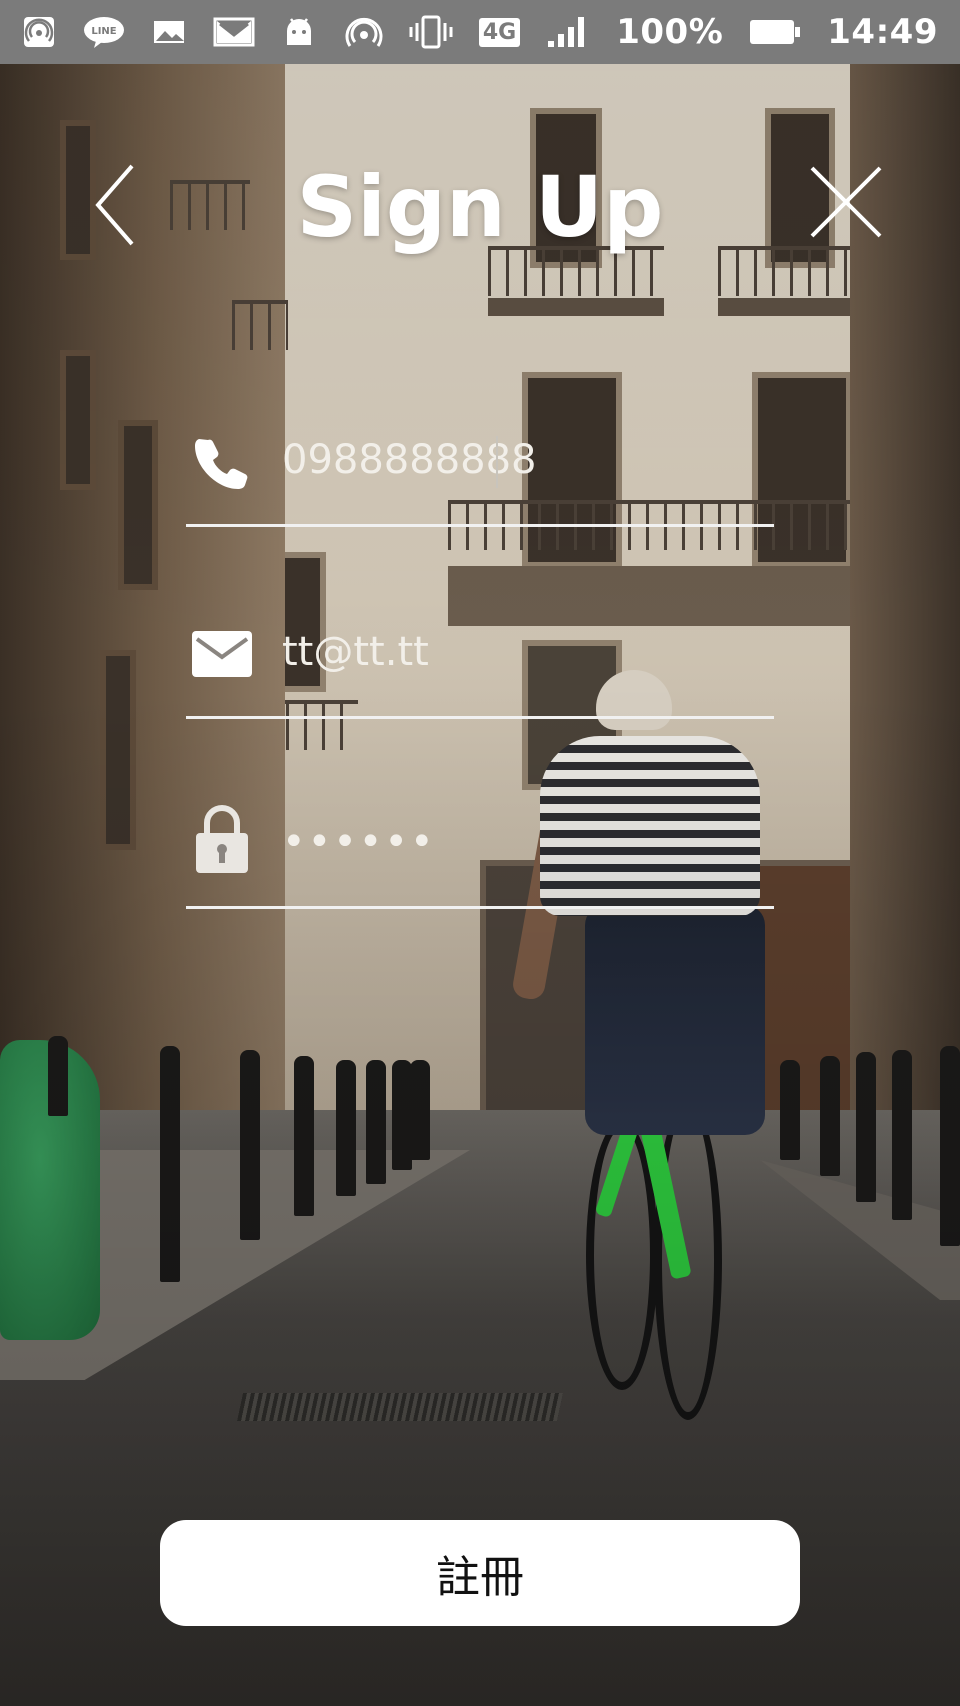  I want to click on status-bar: LINE 4G 100% 14:49, so click(480, 32).